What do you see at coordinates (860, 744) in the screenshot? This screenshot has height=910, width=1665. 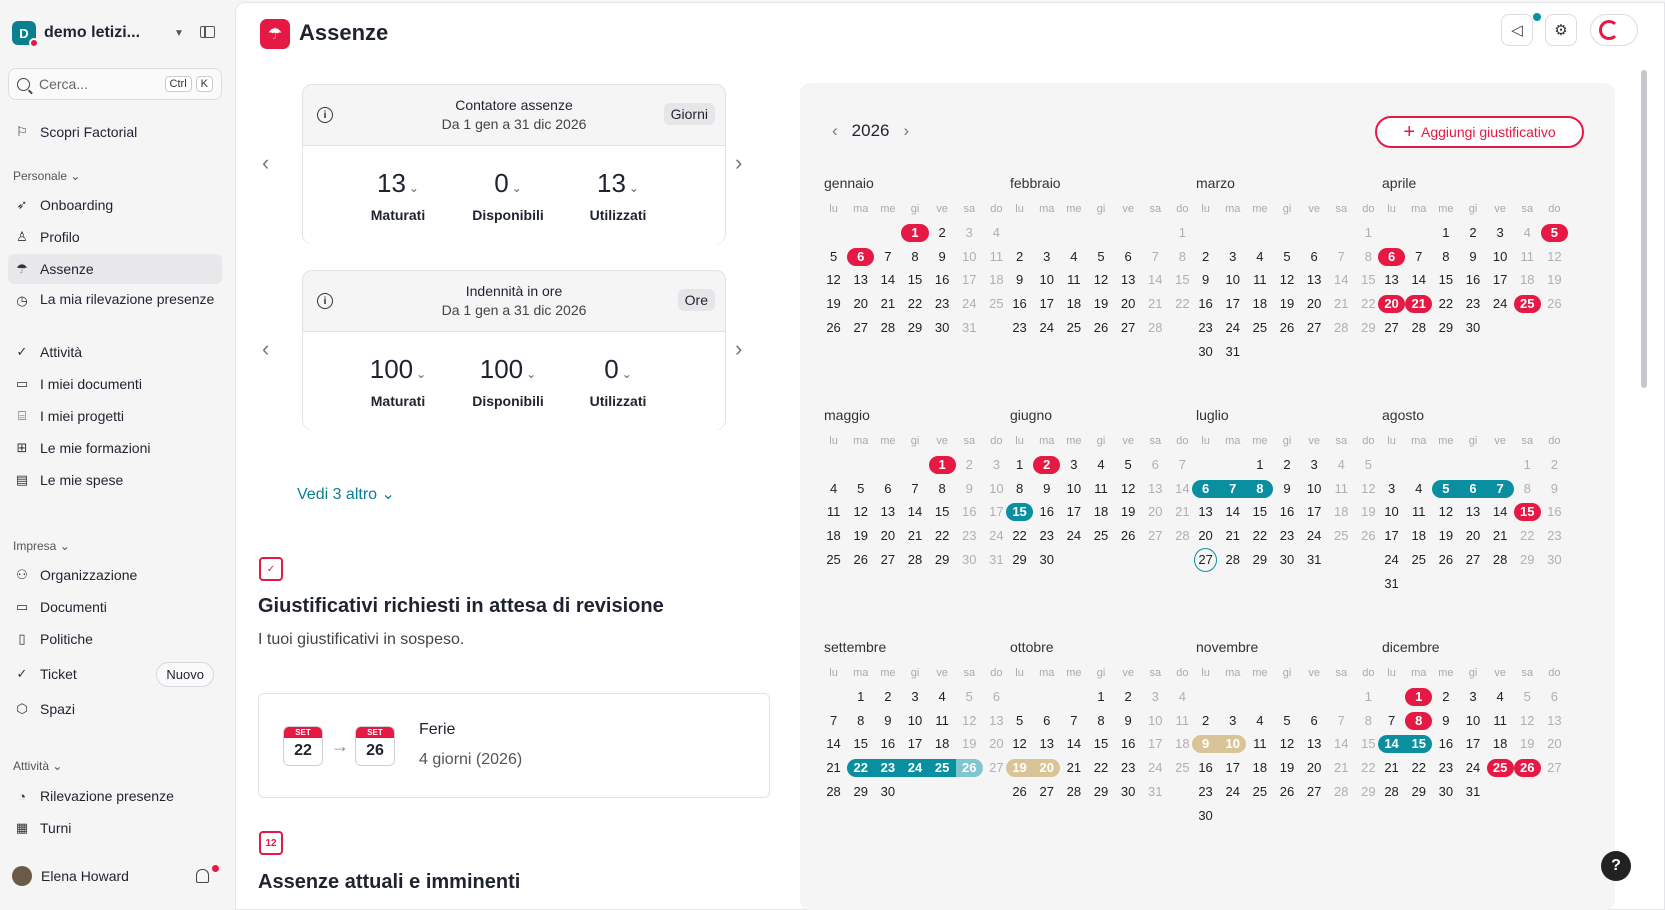 I see `calendar-day: 15` at bounding box center [860, 744].